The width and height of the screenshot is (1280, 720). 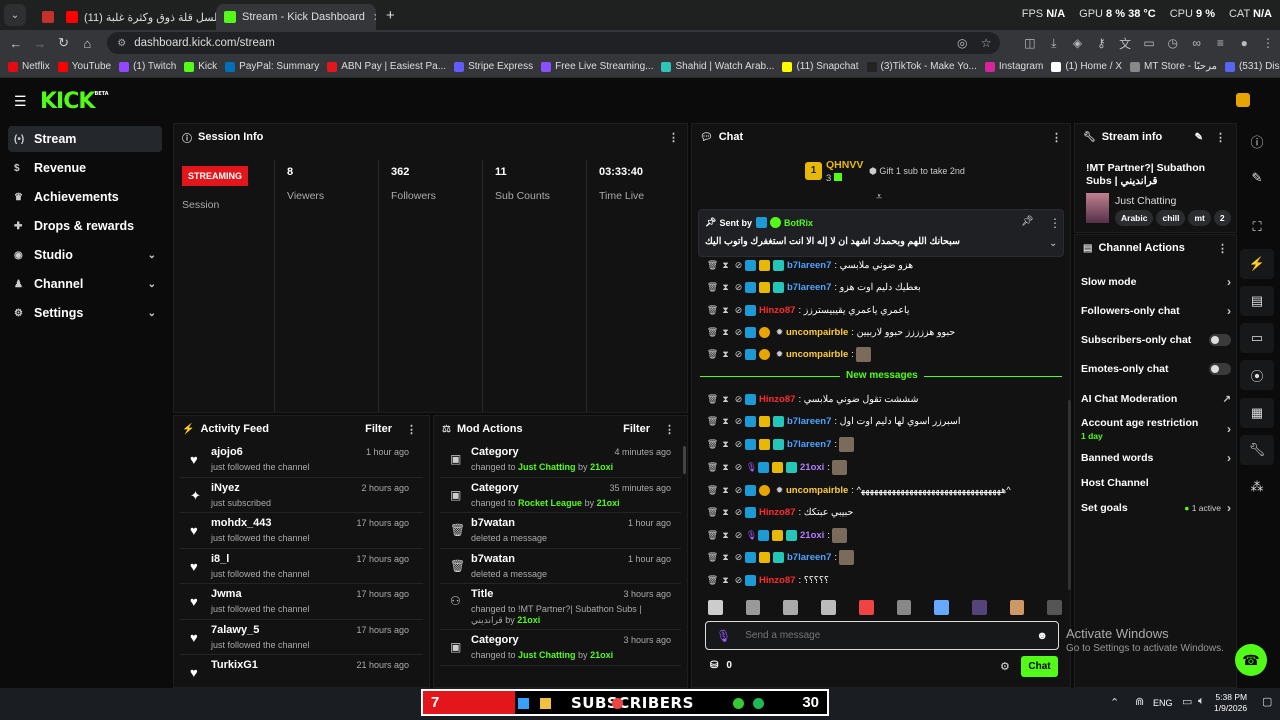 What do you see at coordinates (1243, 100) in the screenshot?
I see `user-avatar` at bounding box center [1243, 100].